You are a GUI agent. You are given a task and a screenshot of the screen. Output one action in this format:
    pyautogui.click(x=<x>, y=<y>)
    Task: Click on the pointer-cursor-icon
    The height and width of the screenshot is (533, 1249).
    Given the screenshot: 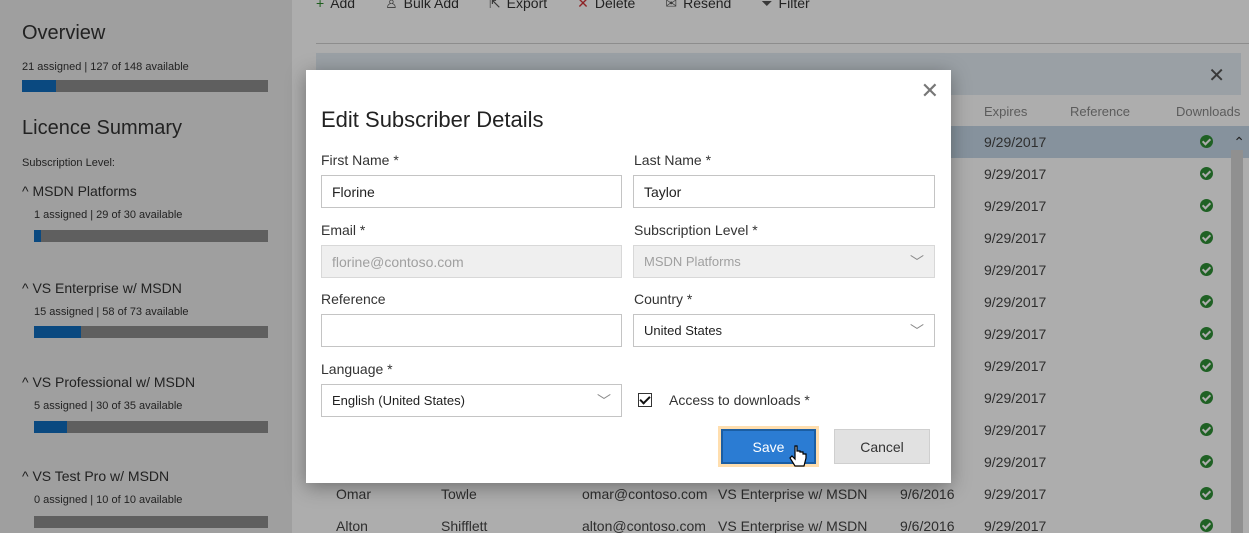 What is the action you would take?
    pyautogui.click(x=798, y=456)
    